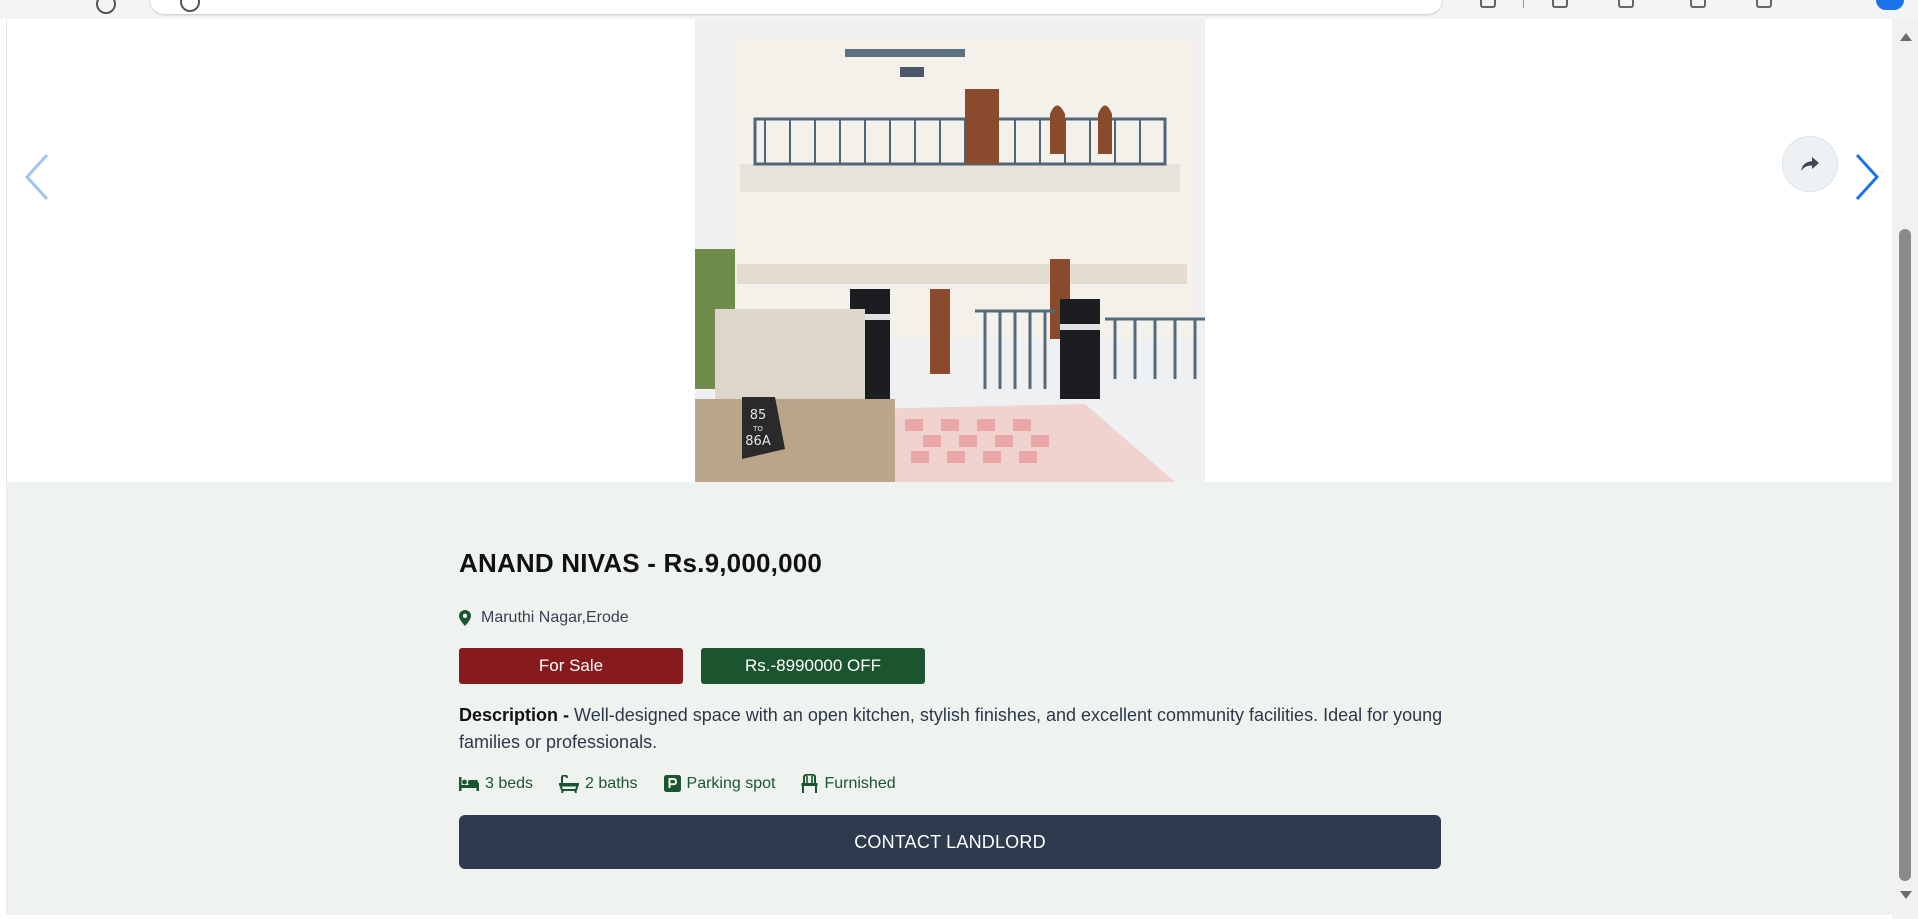 This screenshot has width=1918, height=919. I want to click on listing-title: ANAND NIVAS - Rs.9,000,000, so click(641, 563).